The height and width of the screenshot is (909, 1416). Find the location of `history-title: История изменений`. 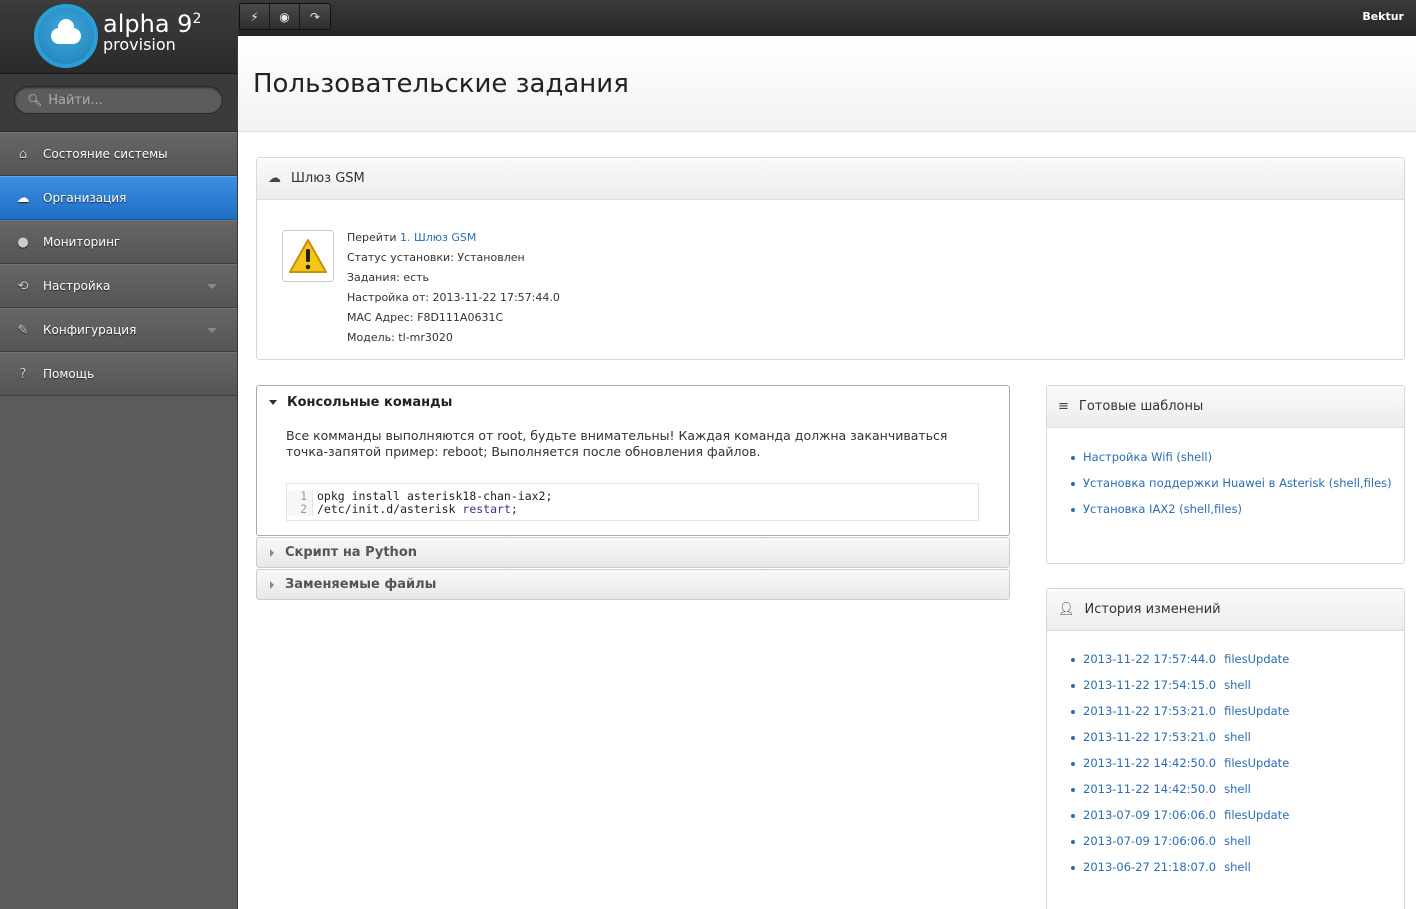

history-title: История изменений is located at coordinates (1152, 609).